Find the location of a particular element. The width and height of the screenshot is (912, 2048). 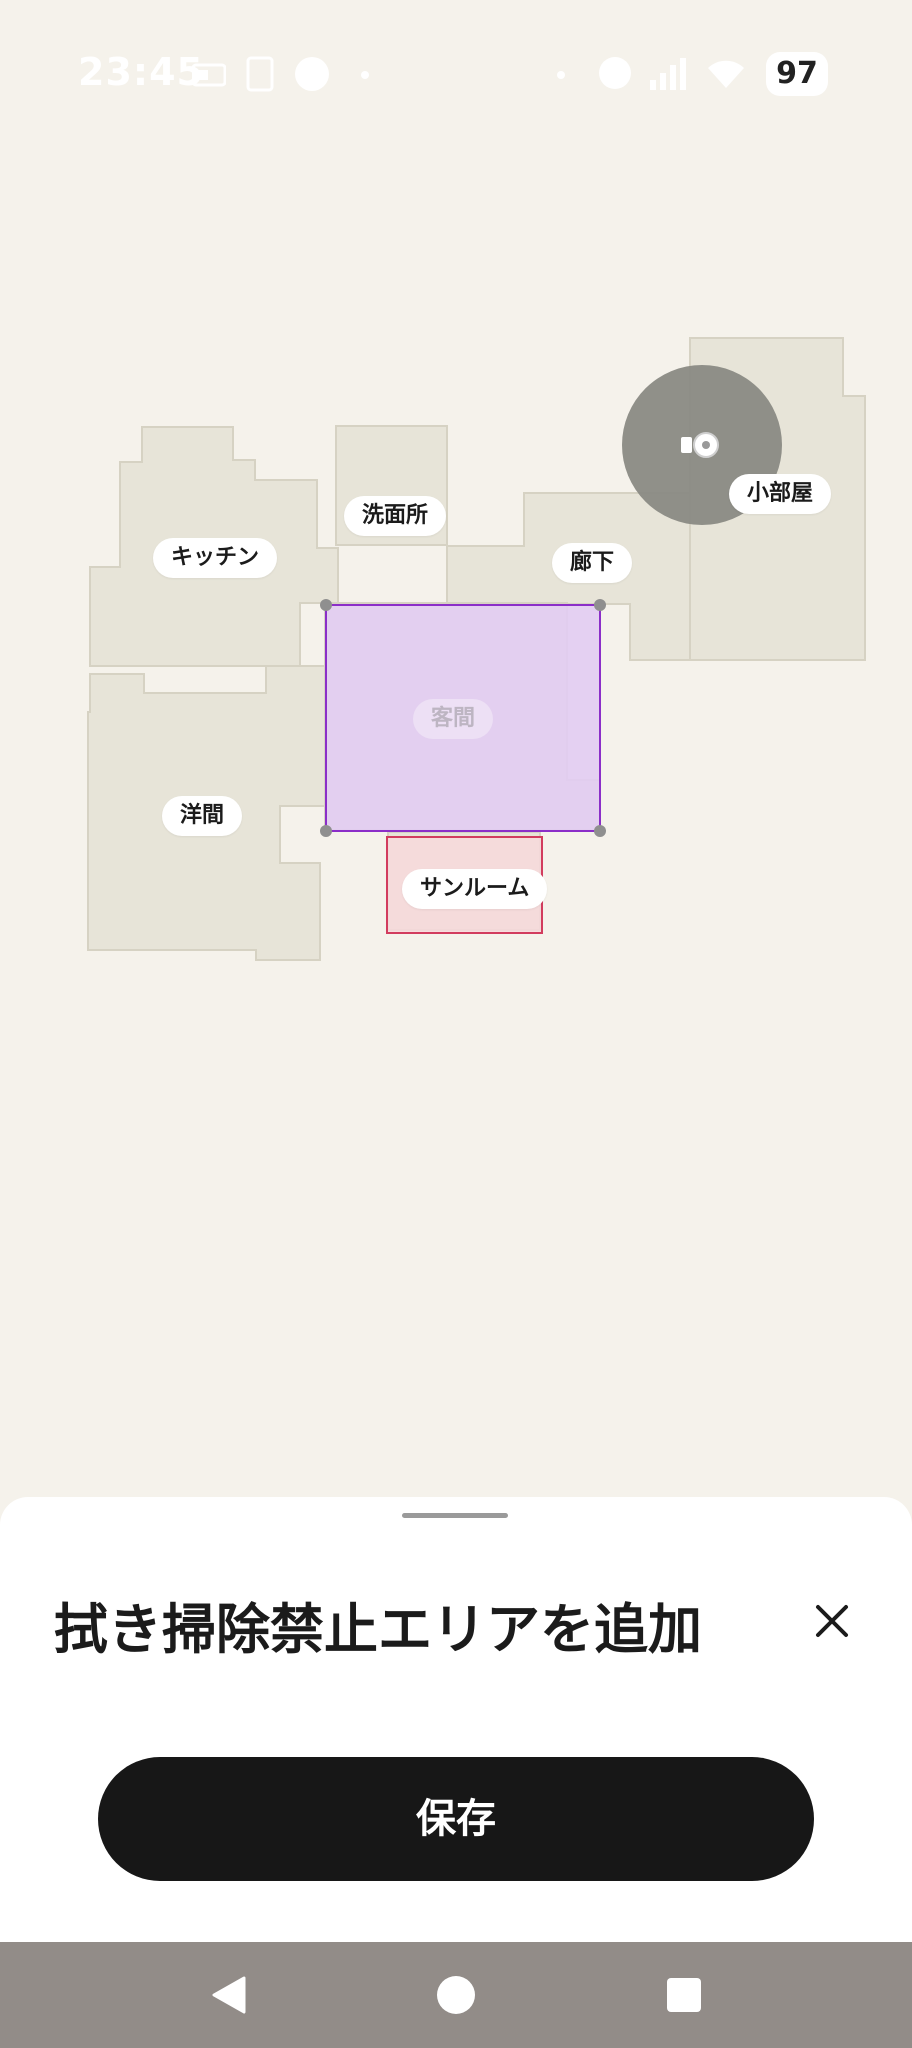

sheet-title: 拭き掃除禁止エリアを追加 is located at coordinates (378, 1629).